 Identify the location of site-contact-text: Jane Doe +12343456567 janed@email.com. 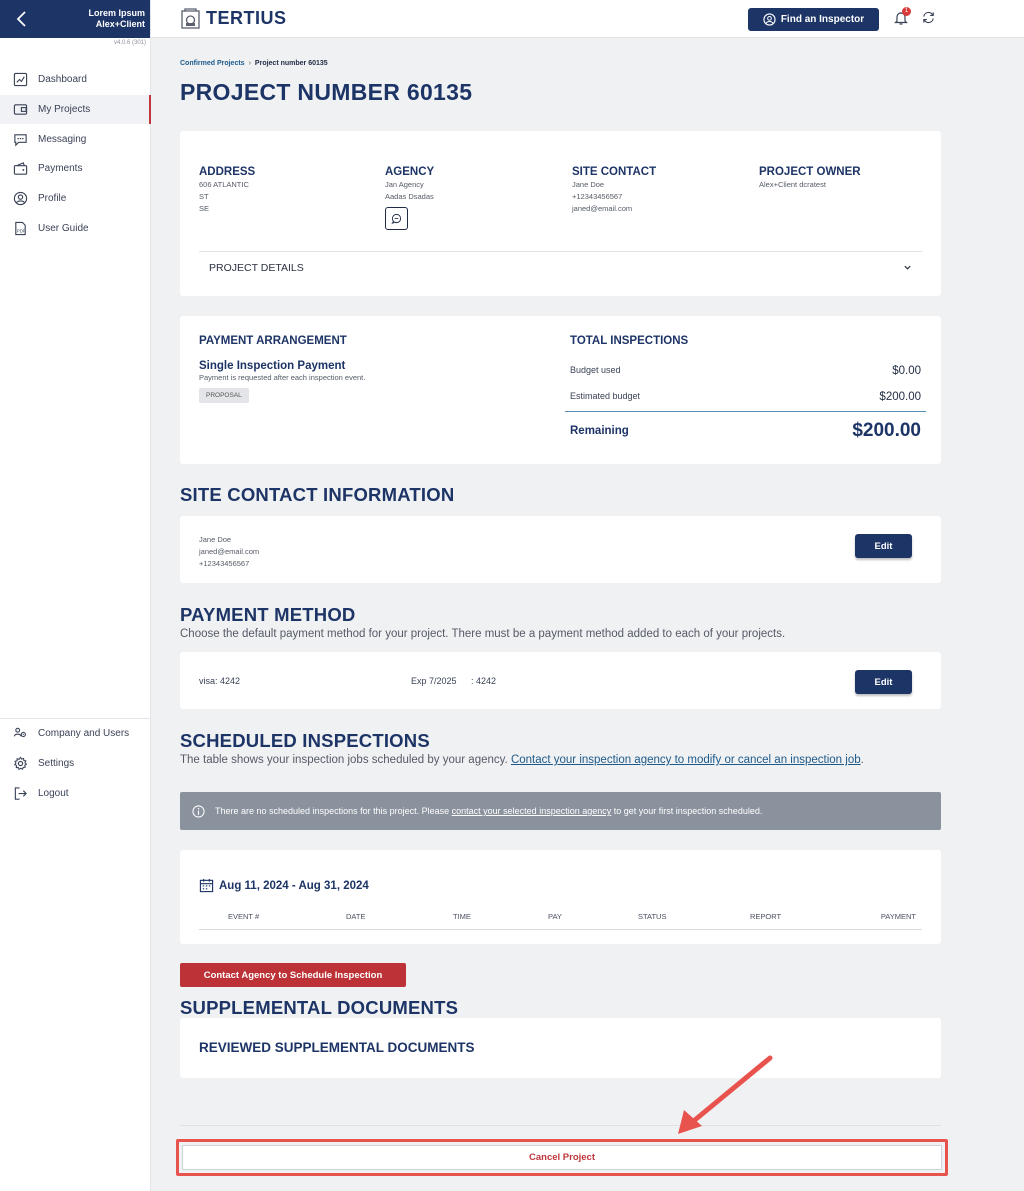
(614, 197).